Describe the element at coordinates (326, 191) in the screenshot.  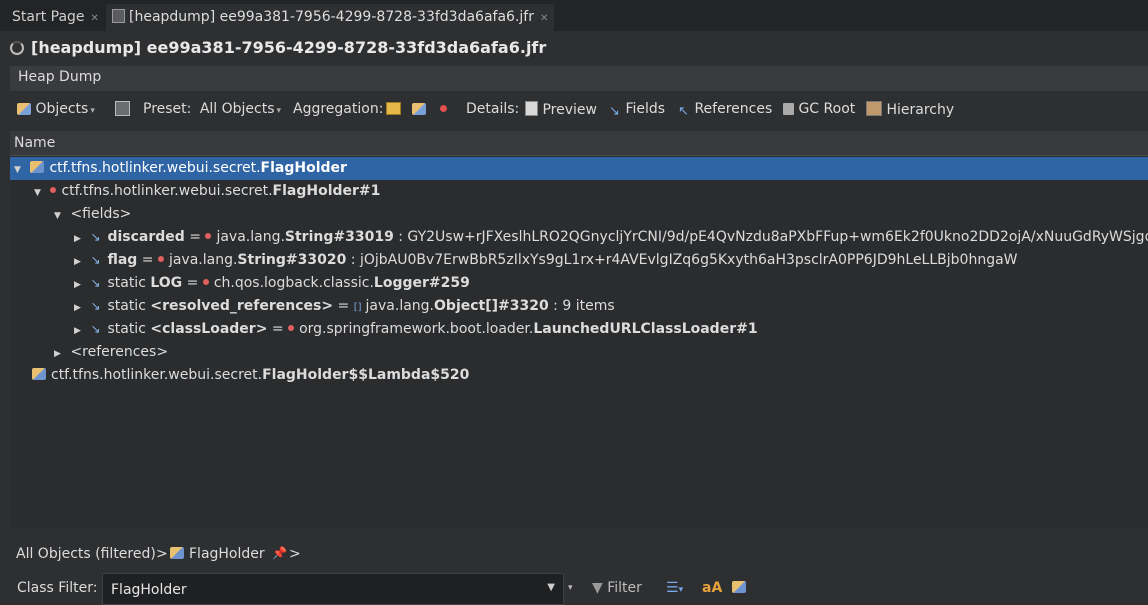
I see `instance-name: FlagHolder#1` at that location.